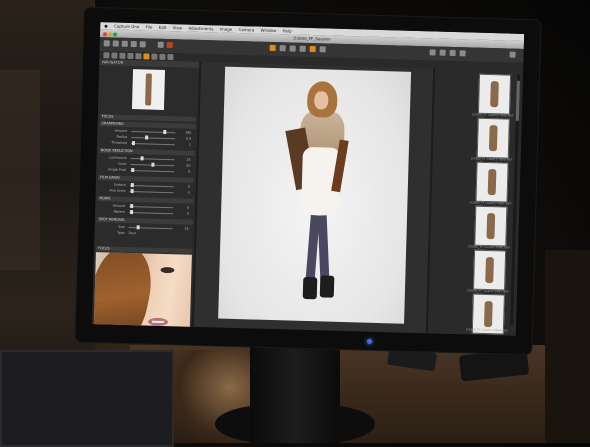 This screenshot has width=590, height=447. What do you see at coordinates (512, 54) in the screenshot?
I see `settings-icon` at bounding box center [512, 54].